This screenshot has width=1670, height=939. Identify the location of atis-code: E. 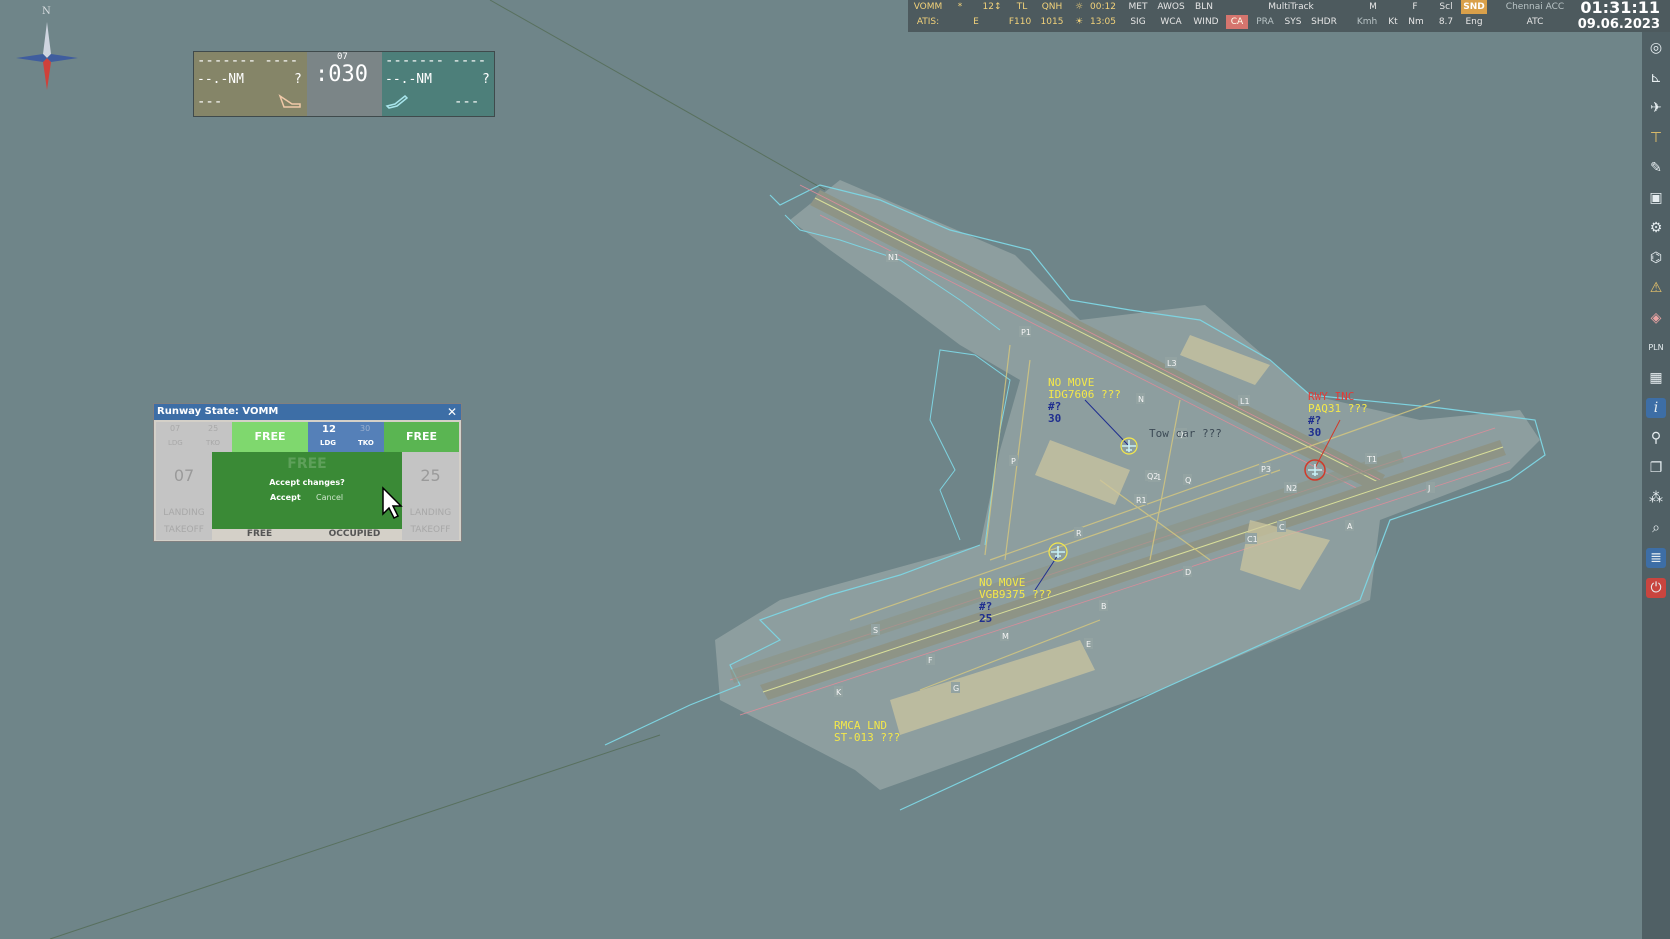
(976, 22).